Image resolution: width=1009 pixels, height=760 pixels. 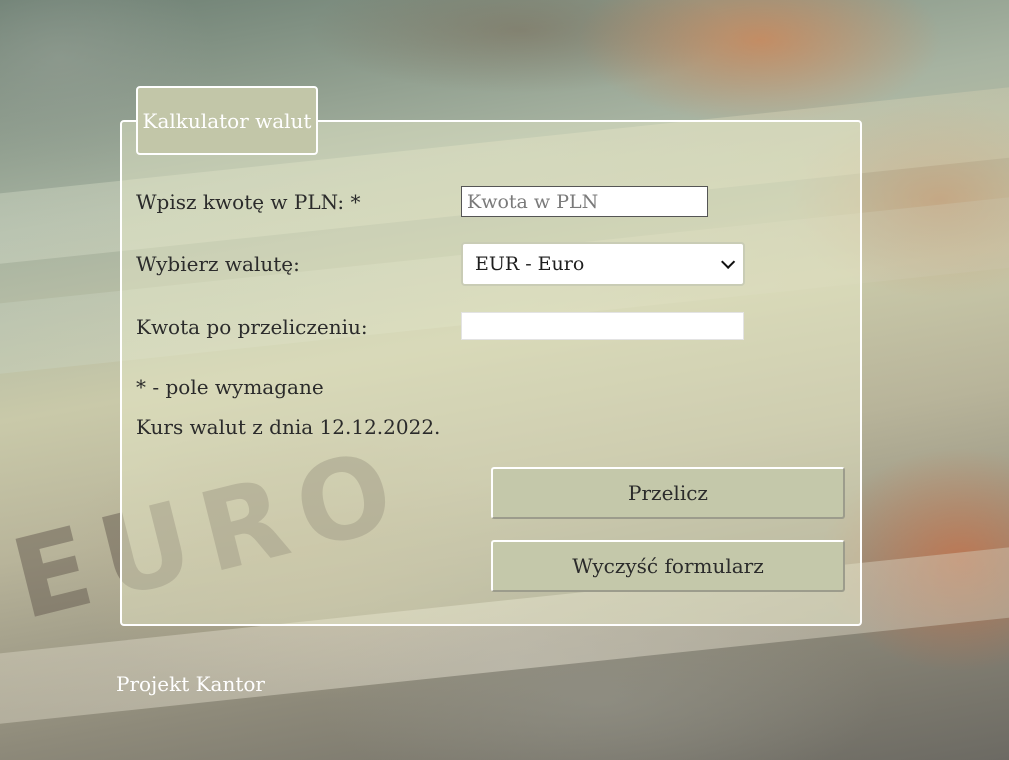 I want to click on amount-input, so click(x=584, y=201).